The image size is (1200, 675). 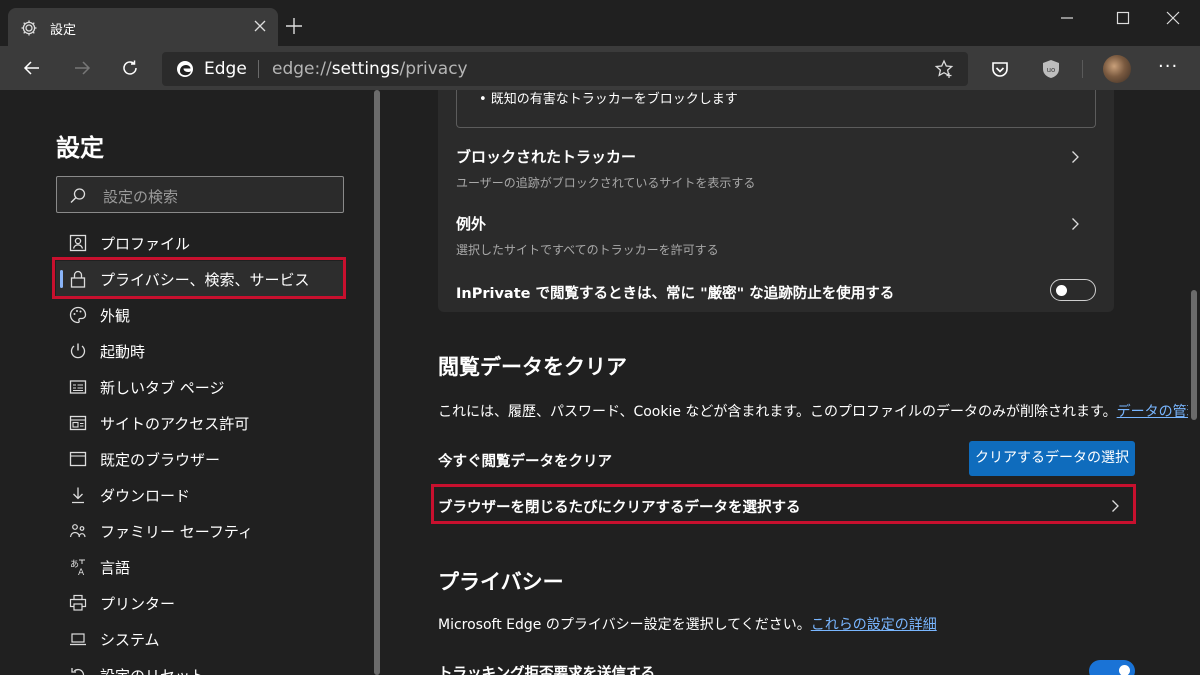 What do you see at coordinates (123, 352) in the screenshot?
I see `sidebar-item-label: 起動時` at bounding box center [123, 352].